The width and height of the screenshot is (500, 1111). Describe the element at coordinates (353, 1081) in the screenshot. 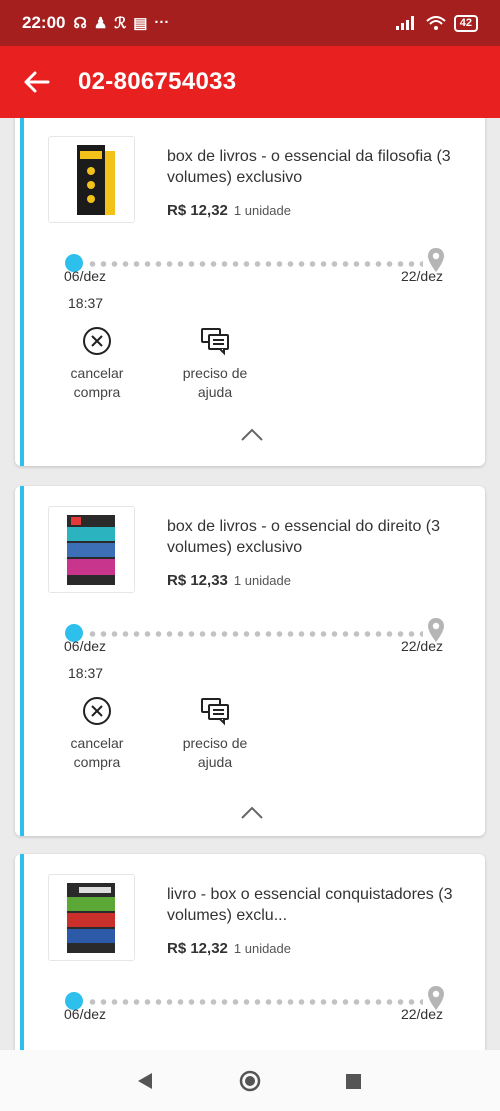

I see `recents-square-icon` at that location.